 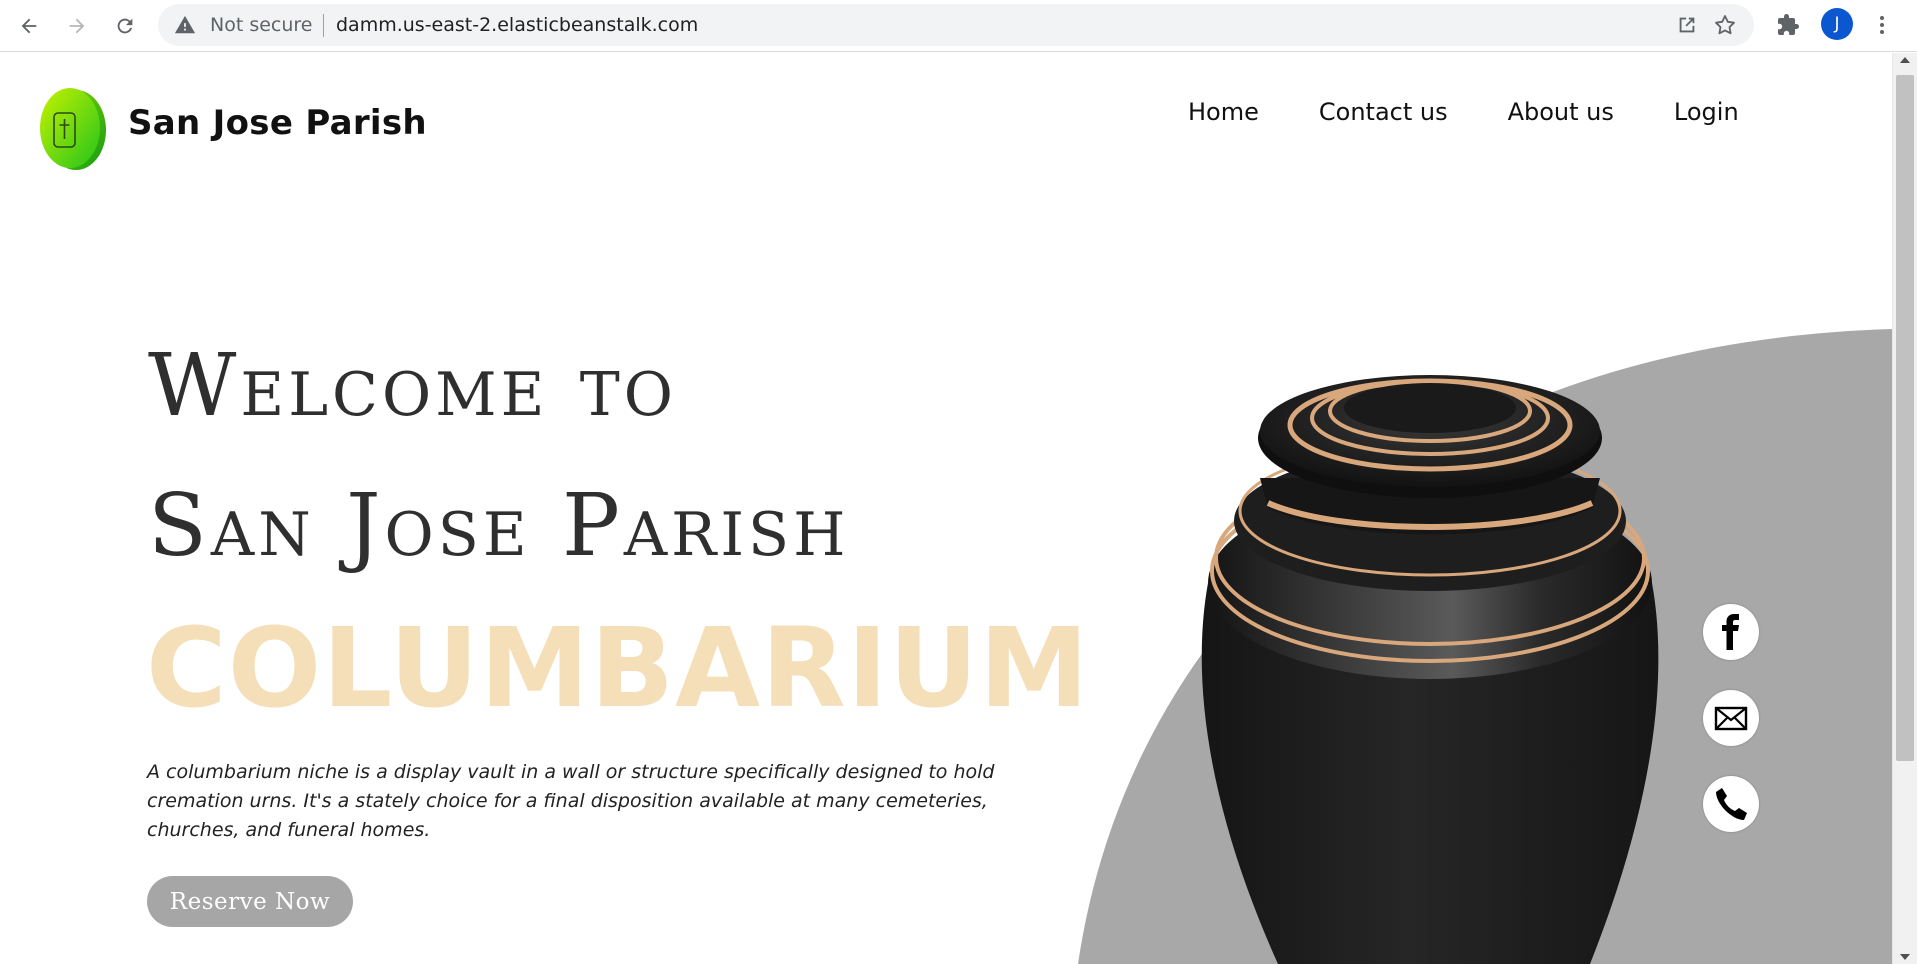 I want to click on reload-button, so click(x=125, y=26).